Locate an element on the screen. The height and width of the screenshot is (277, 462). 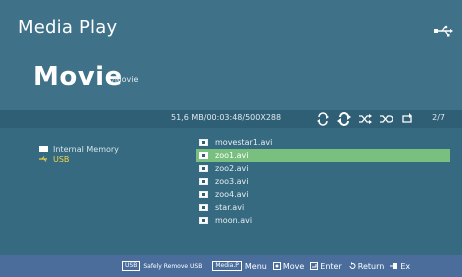
file-item: star.avi is located at coordinates (323, 207).